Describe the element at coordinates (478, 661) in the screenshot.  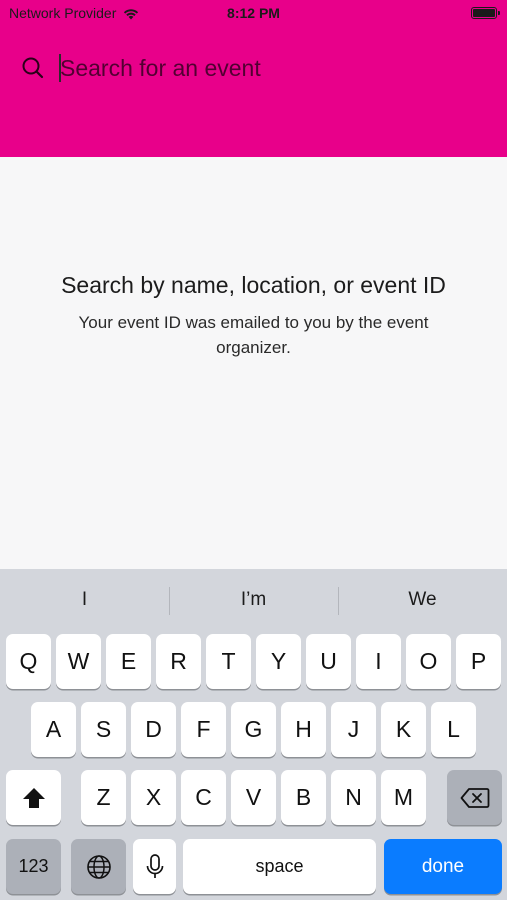
I see `key-p: P` at that location.